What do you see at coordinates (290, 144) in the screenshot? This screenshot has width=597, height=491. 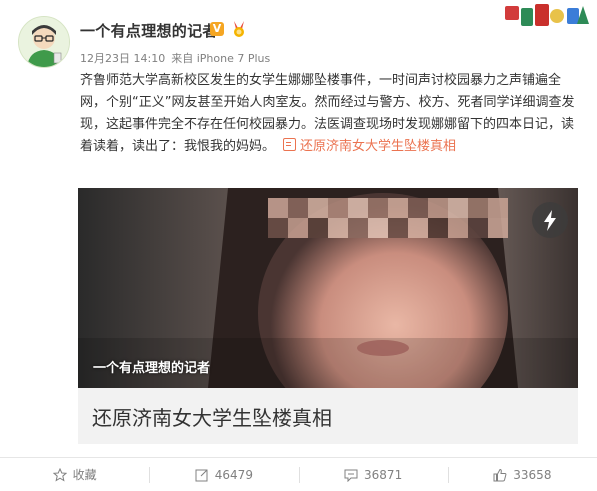 I see `article-icon` at bounding box center [290, 144].